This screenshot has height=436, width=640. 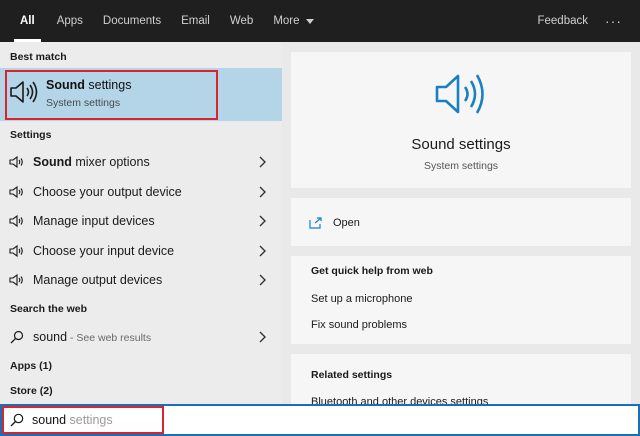 I want to click on settings-item-input-devices: Manage input devices, so click(x=141, y=221).